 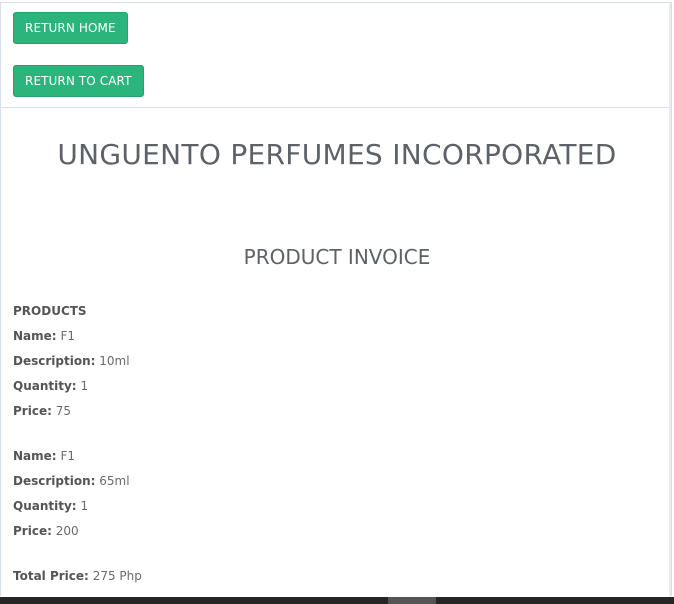 I want to click on product-price-row: Price: 200, so click(x=46, y=531).